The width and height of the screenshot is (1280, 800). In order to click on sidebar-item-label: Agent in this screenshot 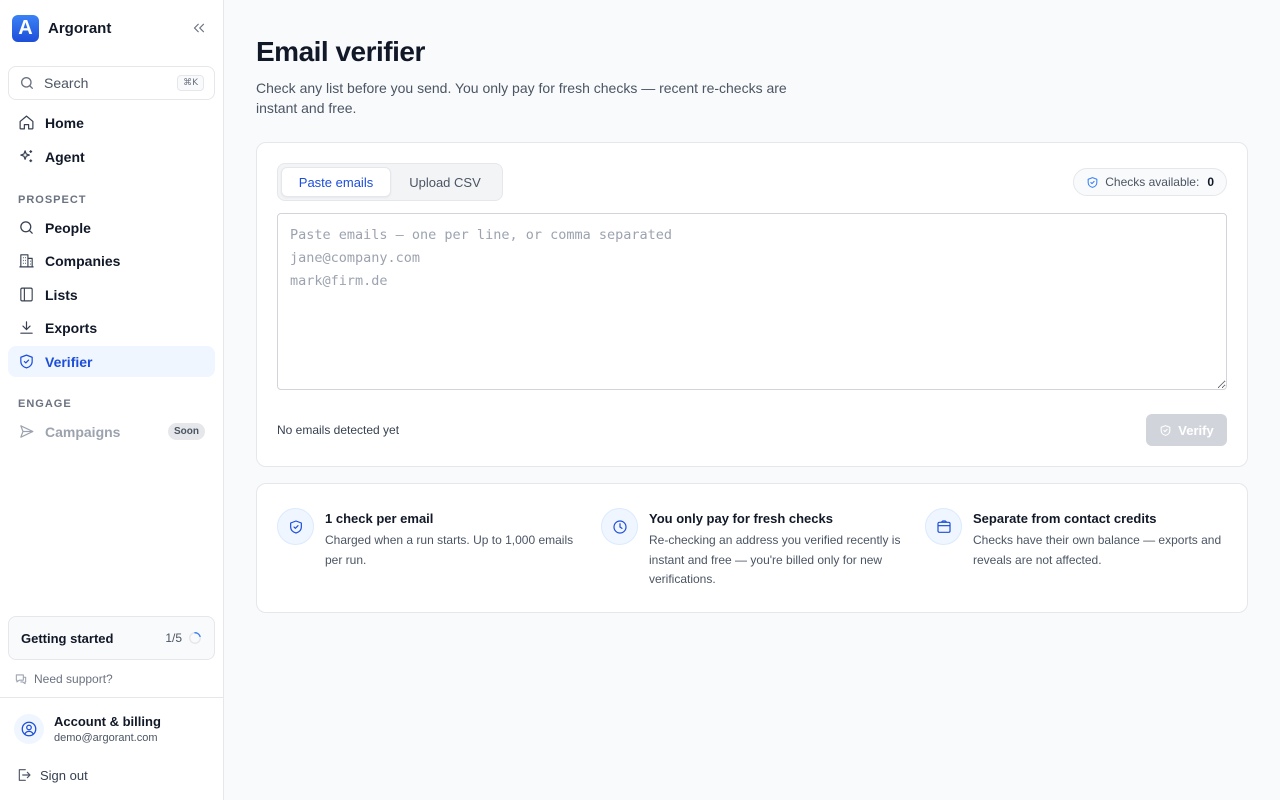, I will do `click(65, 156)`.